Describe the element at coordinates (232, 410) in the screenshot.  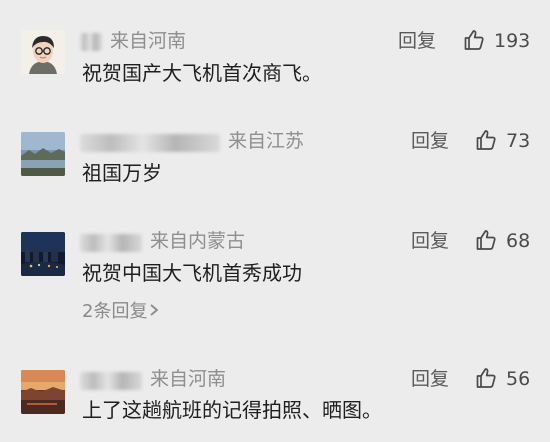
I see `comment-text: 上了这趟航班的记得拍照、晒图。` at that location.